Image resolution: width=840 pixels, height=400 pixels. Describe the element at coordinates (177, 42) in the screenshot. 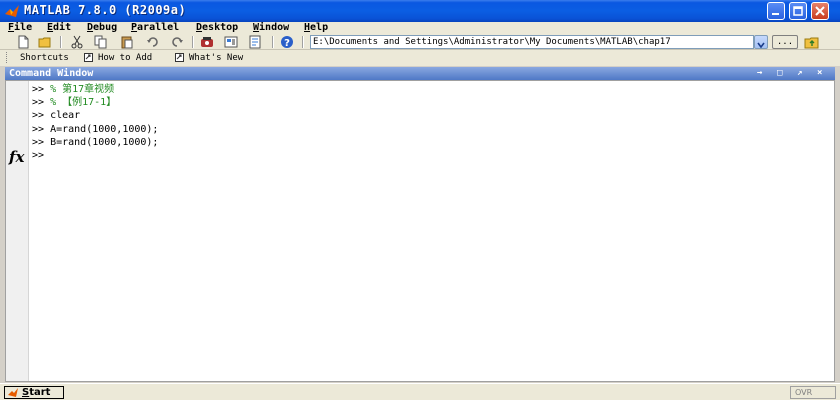

I see `redo-icon` at that location.